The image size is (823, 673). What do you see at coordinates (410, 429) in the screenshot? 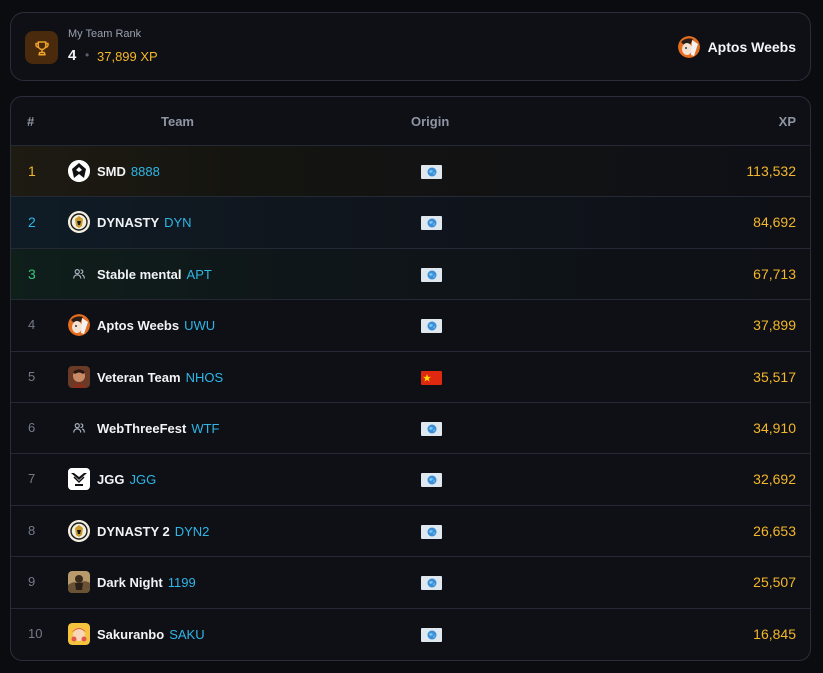
I see `table-row: 6 WebThreeFest WTF 34,910` at bounding box center [410, 429].